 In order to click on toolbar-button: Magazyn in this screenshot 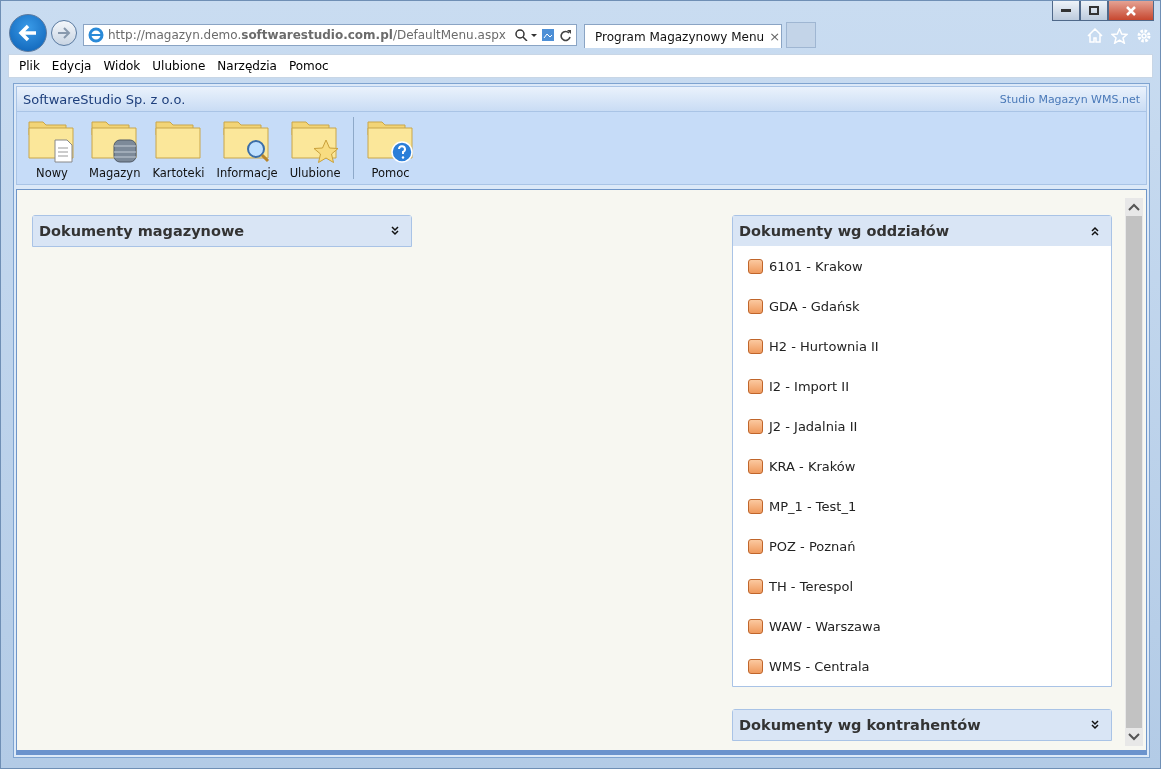, I will do `click(115, 148)`.